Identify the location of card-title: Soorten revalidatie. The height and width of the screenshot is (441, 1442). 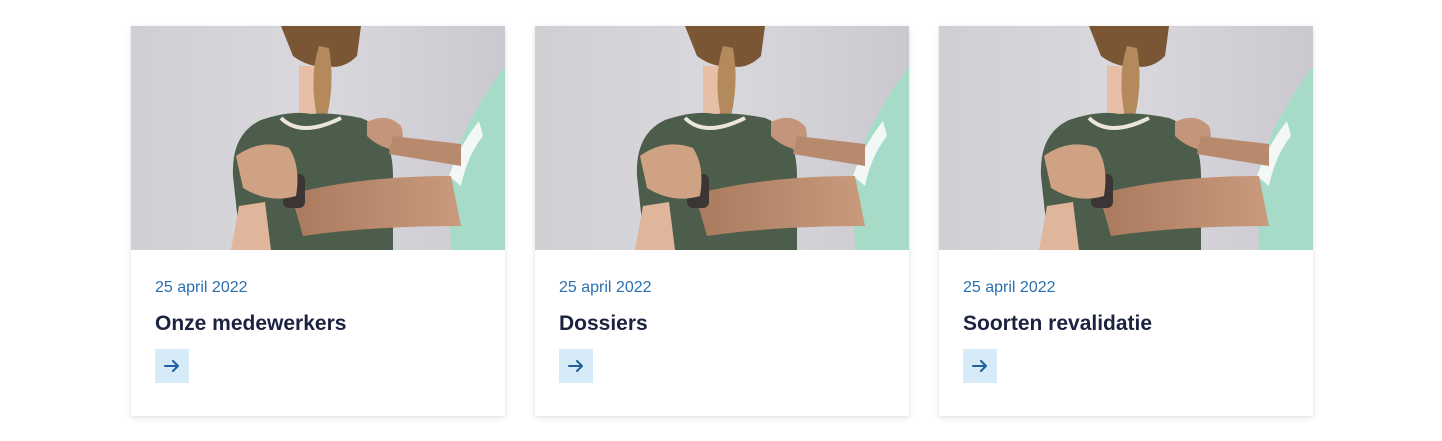
(1126, 324).